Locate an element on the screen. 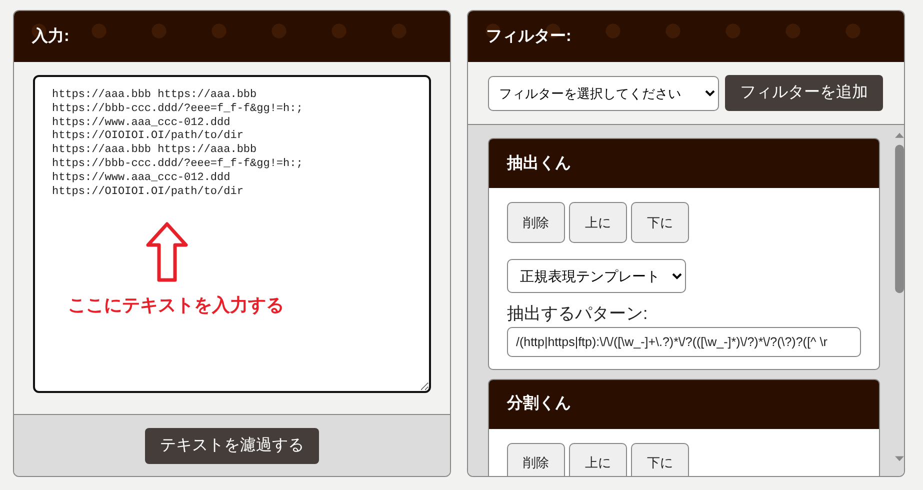 Image resolution: width=923 pixels, height=490 pixels. pattern-input: /(http|https|ftp):\/\/([\w_-]+\.?)*\/?(([\w_-]*)\/?)*\/?(\?)?([^ \r is located at coordinates (684, 341).